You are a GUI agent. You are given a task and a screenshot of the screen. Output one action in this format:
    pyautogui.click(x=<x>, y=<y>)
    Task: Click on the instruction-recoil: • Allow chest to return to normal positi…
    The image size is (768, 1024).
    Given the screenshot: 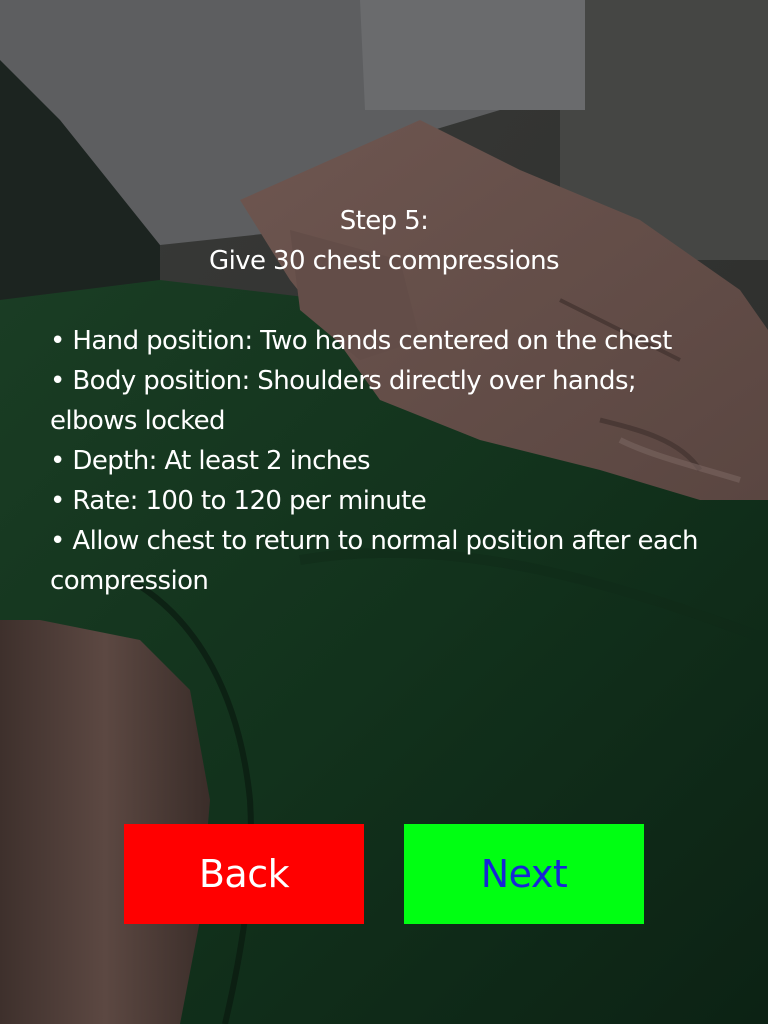 What is the action you would take?
    pyautogui.click(x=374, y=561)
    